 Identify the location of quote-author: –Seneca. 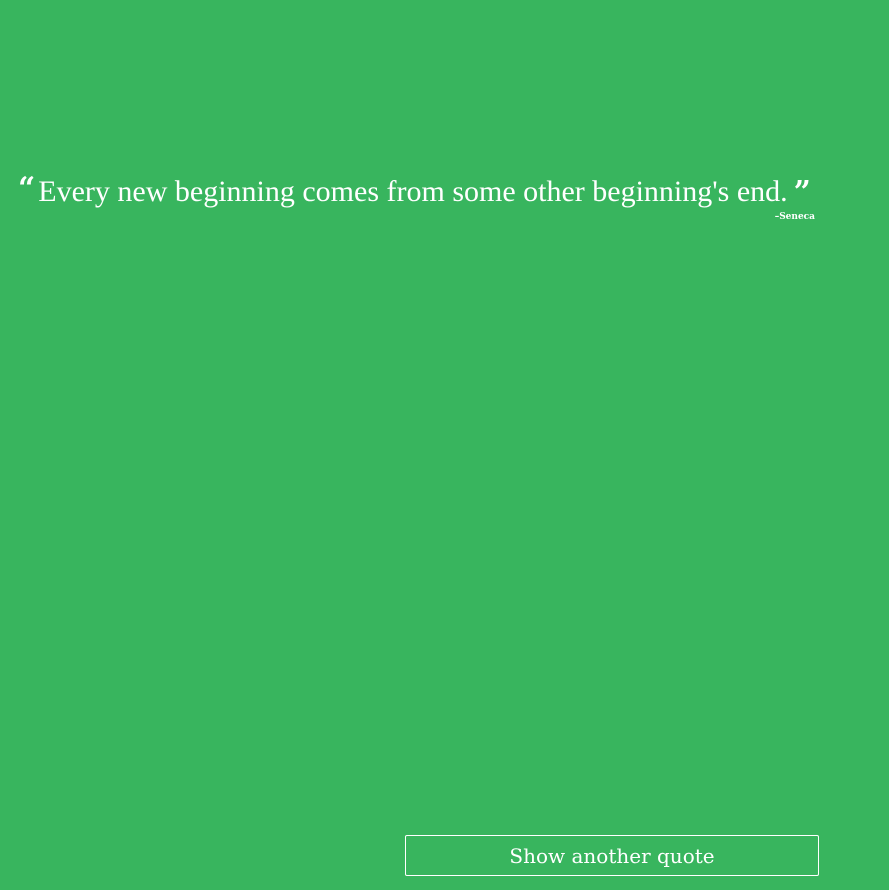
(794, 217).